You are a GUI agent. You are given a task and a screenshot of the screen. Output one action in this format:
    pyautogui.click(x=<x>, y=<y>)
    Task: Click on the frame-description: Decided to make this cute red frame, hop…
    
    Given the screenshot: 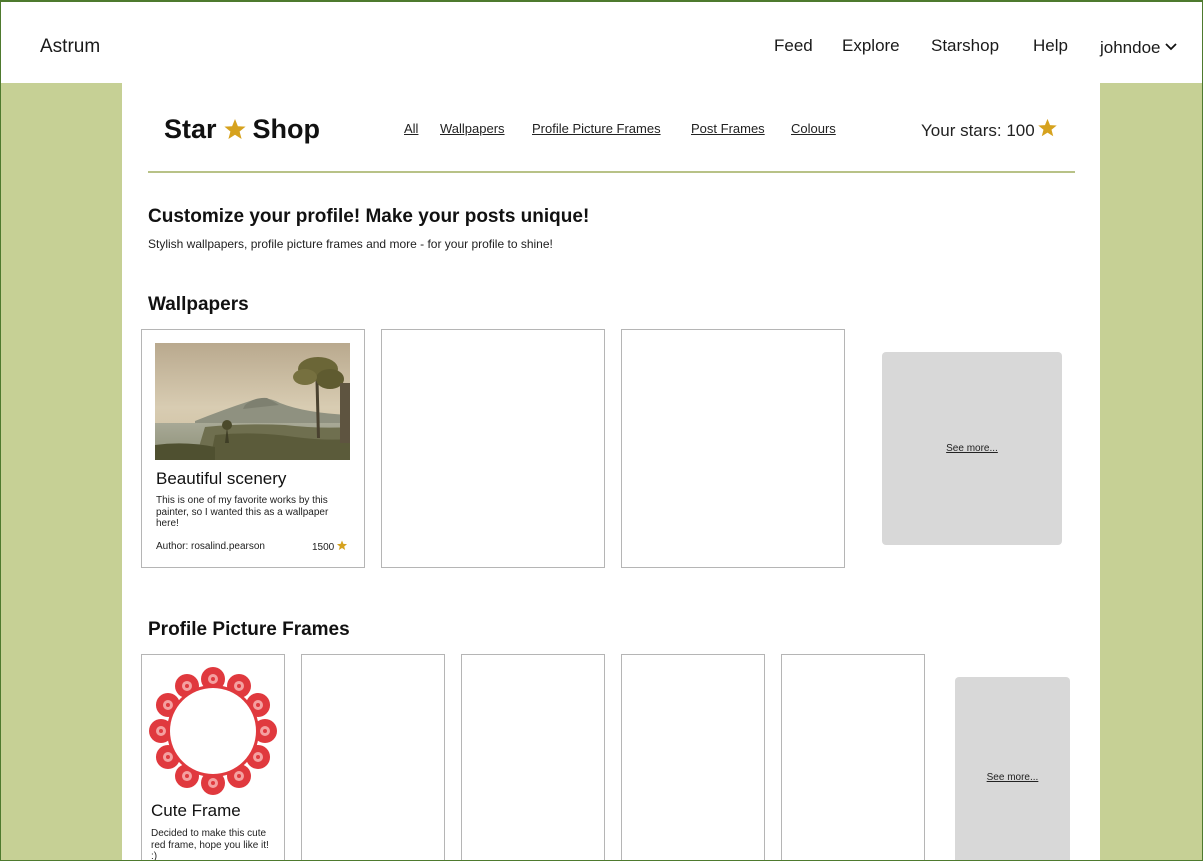 What is the action you would take?
    pyautogui.click(x=210, y=844)
    